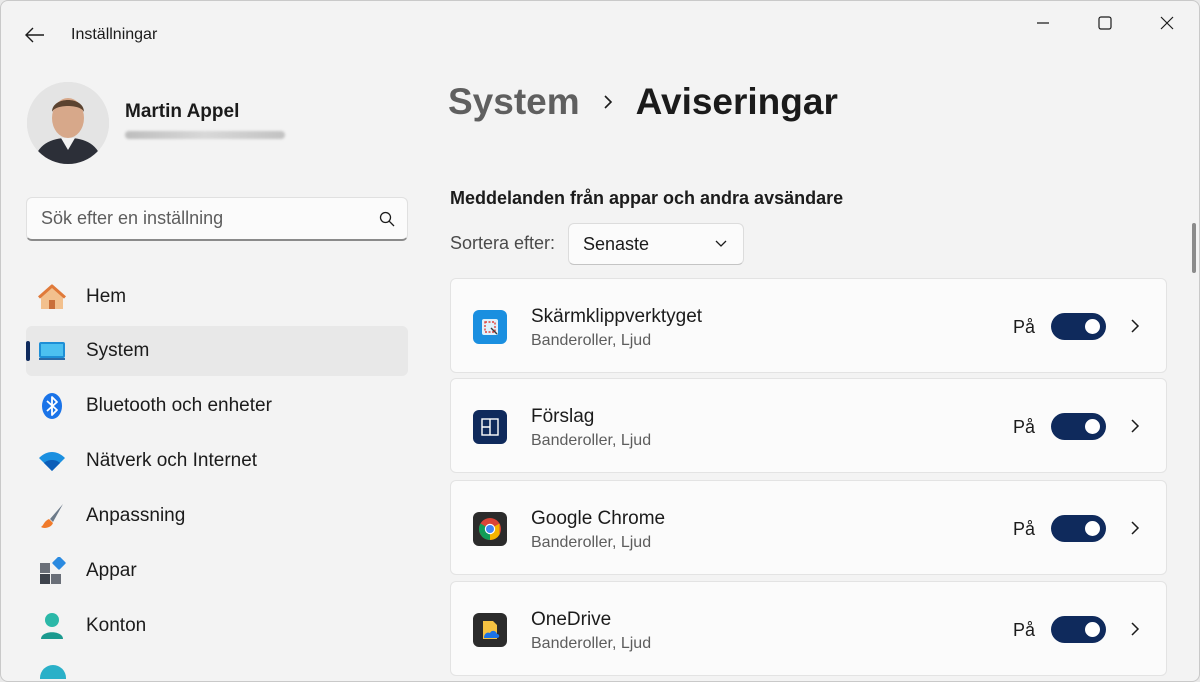 Image resolution: width=1200 pixels, height=682 pixels. I want to click on sidebar-item-apps: Appar, so click(217, 571).